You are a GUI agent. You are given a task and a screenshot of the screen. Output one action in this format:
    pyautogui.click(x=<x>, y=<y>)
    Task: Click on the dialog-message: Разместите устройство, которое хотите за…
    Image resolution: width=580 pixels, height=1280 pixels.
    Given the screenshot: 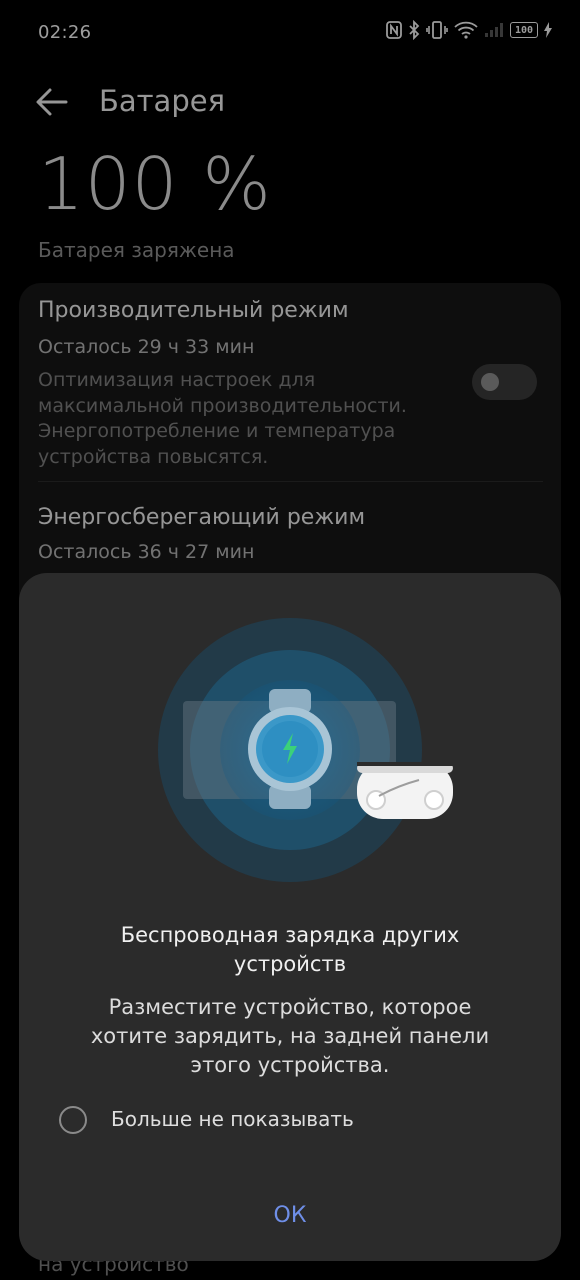 What is the action you would take?
    pyautogui.click(x=290, y=1036)
    